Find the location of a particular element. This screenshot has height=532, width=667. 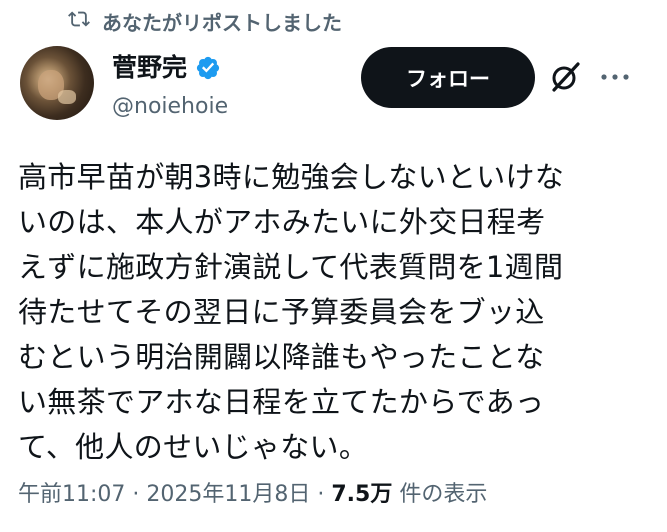

verified-badge-icon is located at coordinates (208, 68).